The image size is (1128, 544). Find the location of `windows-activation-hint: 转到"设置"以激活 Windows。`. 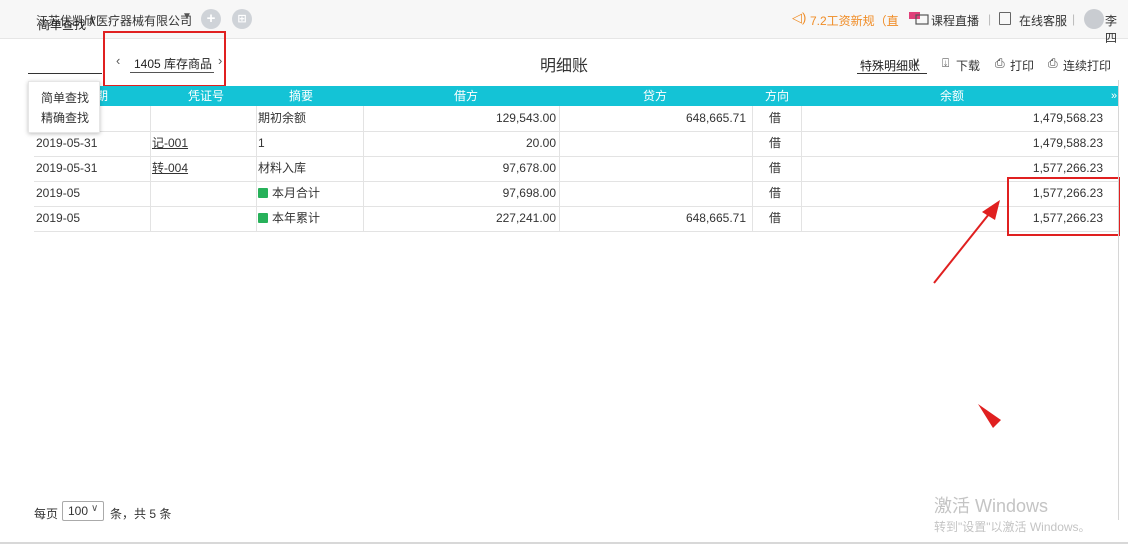

windows-activation-hint: 转到"设置"以激活 Windows。 is located at coordinates (1012, 527).